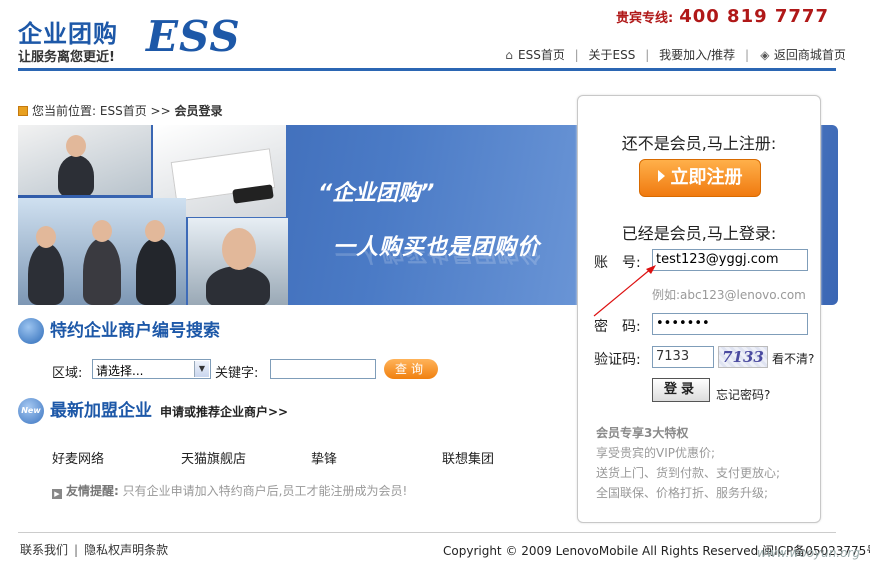 The height and width of the screenshot is (566, 870). Describe the element at coordinates (31, 331) in the screenshot. I see `search-globe-icon` at that location.